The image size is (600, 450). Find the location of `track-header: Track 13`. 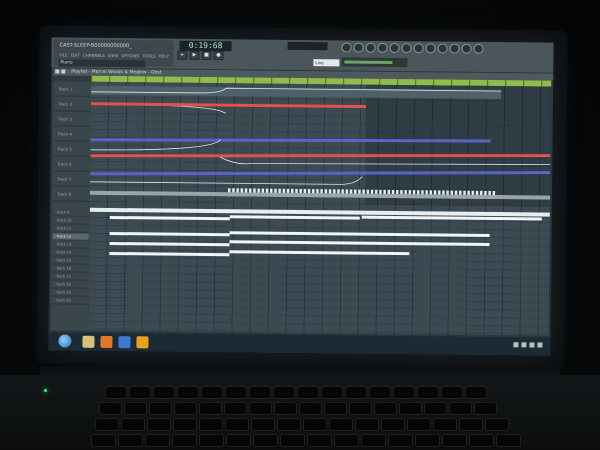

track-header: Track 13 is located at coordinates (70, 245).